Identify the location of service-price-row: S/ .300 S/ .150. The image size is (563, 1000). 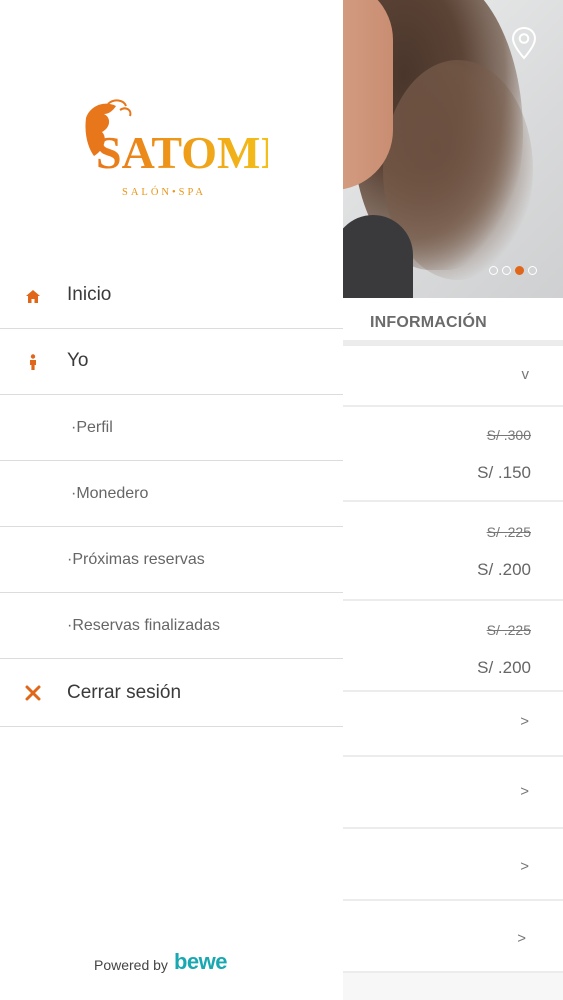
(453, 454).